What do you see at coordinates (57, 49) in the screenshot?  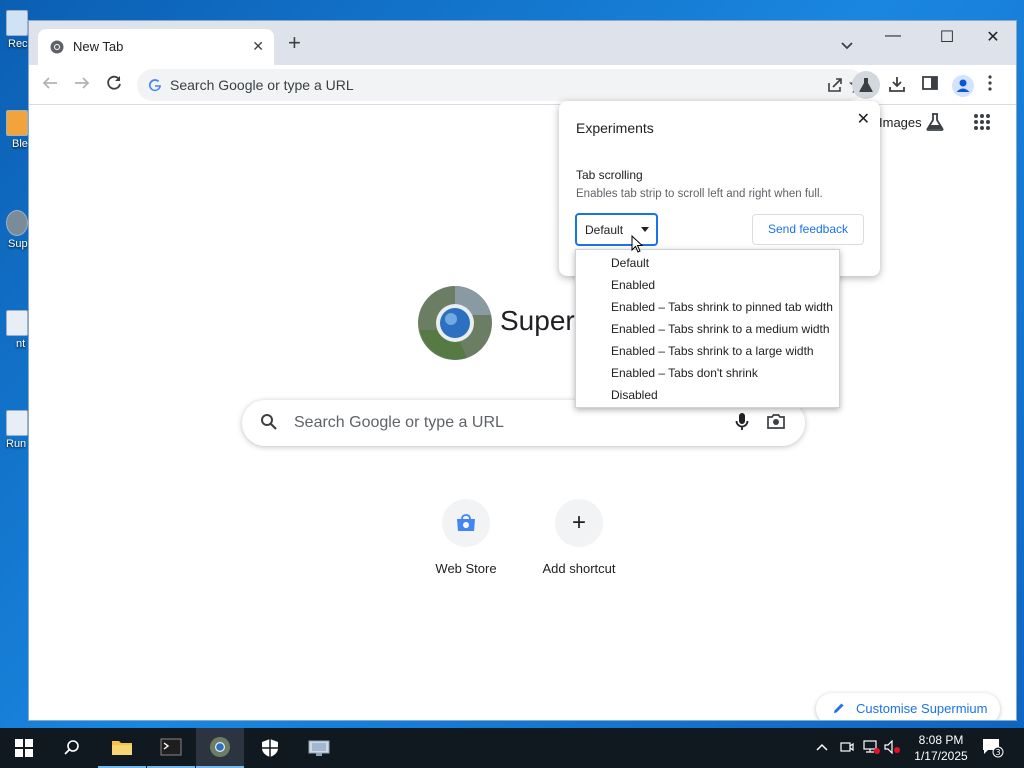 I see `chrome-icon` at bounding box center [57, 49].